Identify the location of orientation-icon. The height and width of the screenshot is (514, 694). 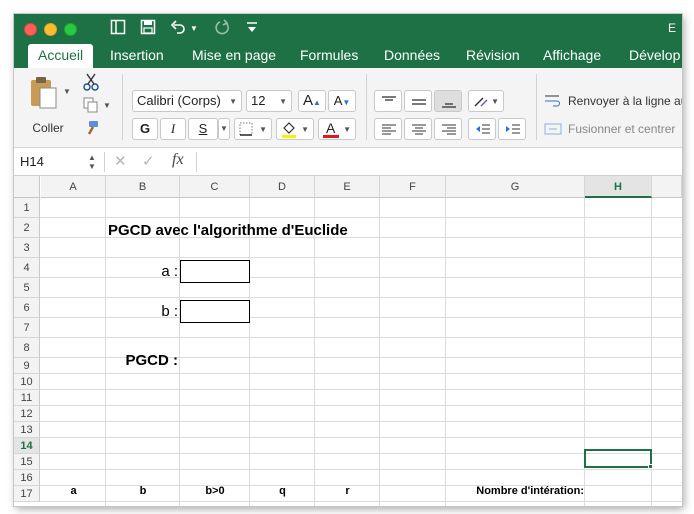
(481, 102).